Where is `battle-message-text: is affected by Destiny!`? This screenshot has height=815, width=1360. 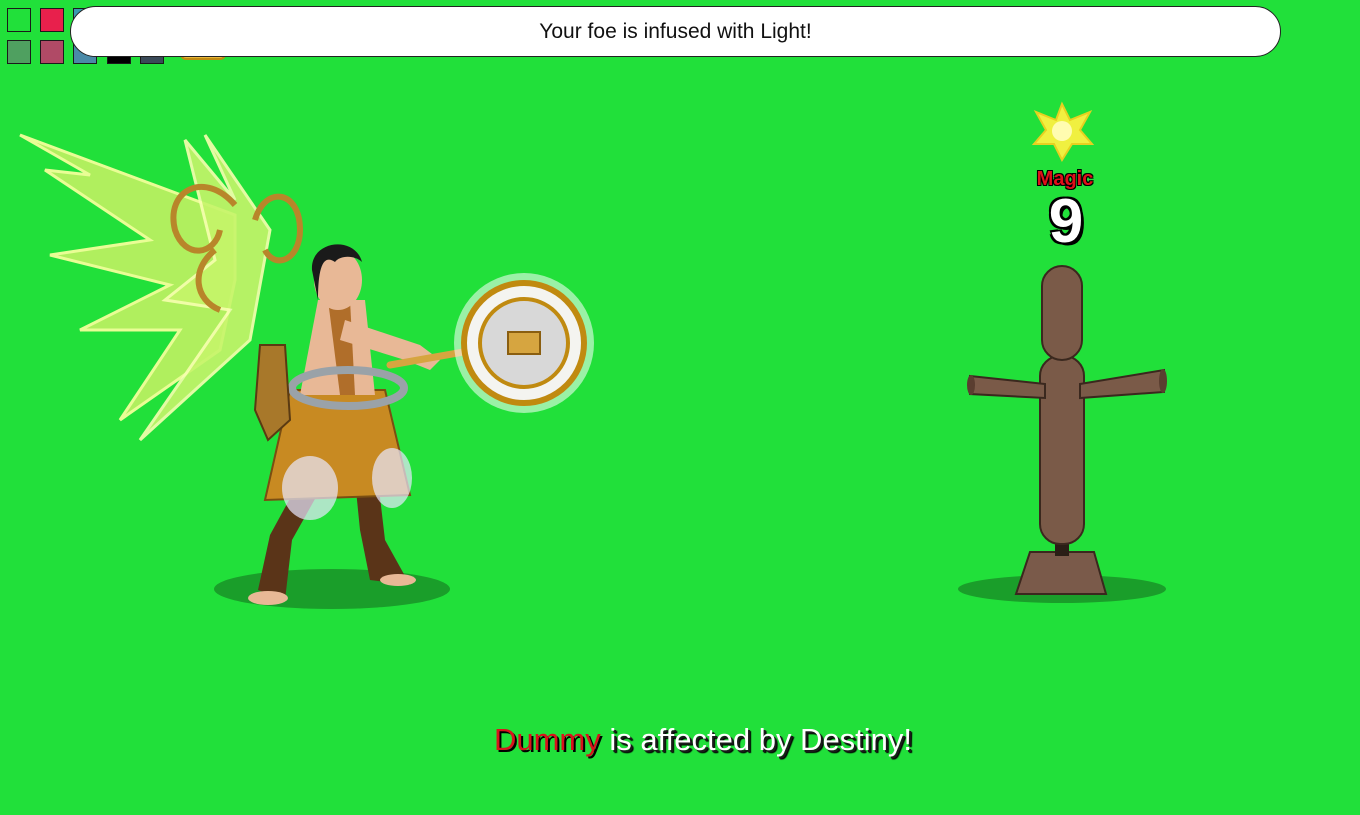 battle-message-text: is affected by Destiny! is located at coordinates (756, 739).